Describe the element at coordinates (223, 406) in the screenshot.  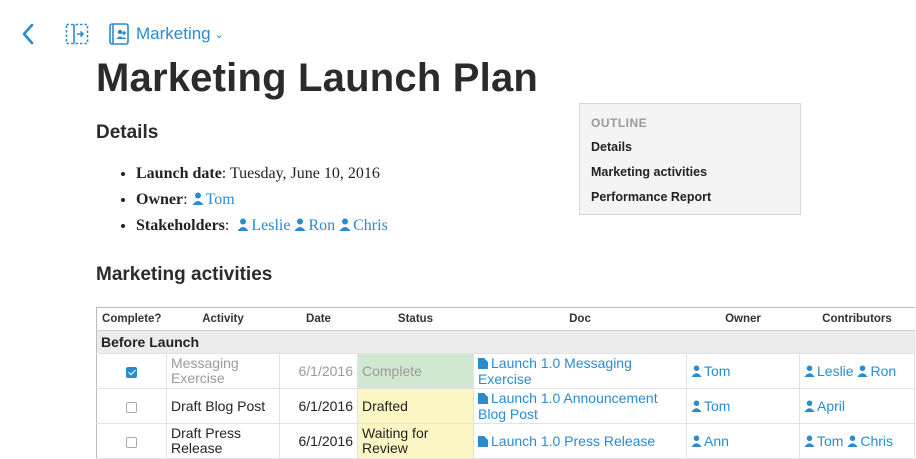
I see `activity-cell: Draft Blog Post` at that location.